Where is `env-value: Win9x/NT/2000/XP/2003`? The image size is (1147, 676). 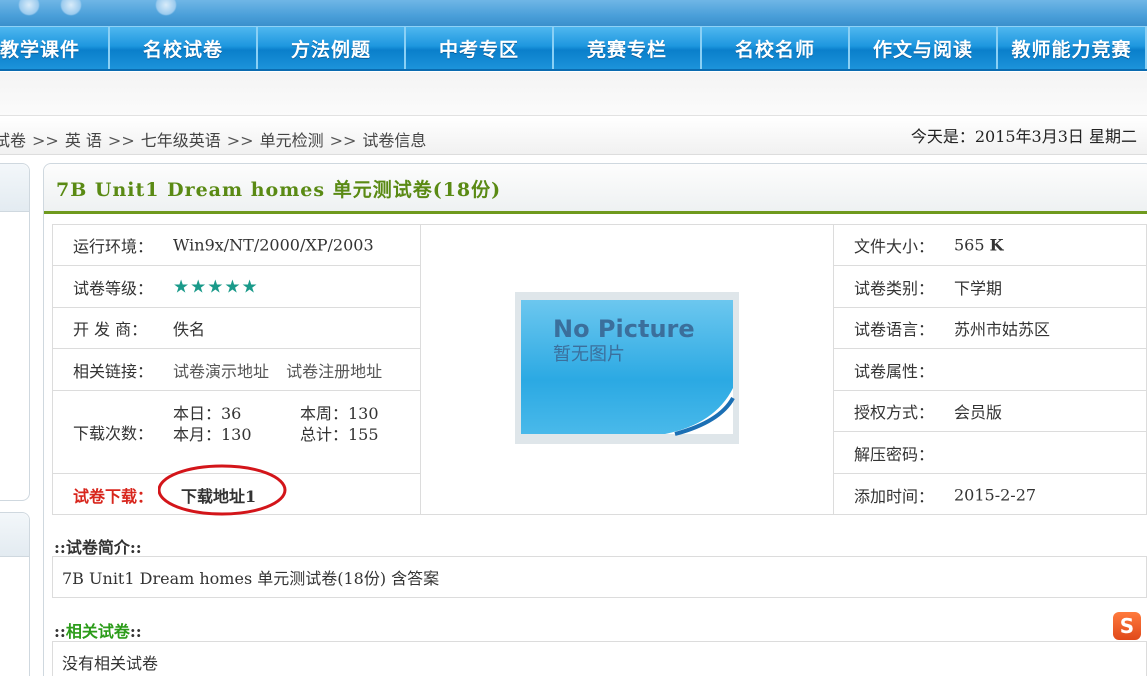
env-value: Win9x/NT/2000/XP/2003 is located at coordinates (273, 245).